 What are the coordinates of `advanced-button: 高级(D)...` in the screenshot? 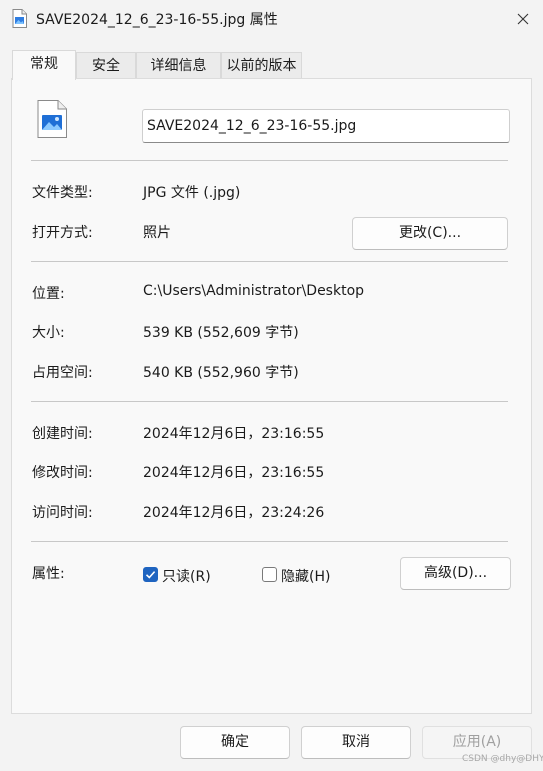 It's located at (455, 573).